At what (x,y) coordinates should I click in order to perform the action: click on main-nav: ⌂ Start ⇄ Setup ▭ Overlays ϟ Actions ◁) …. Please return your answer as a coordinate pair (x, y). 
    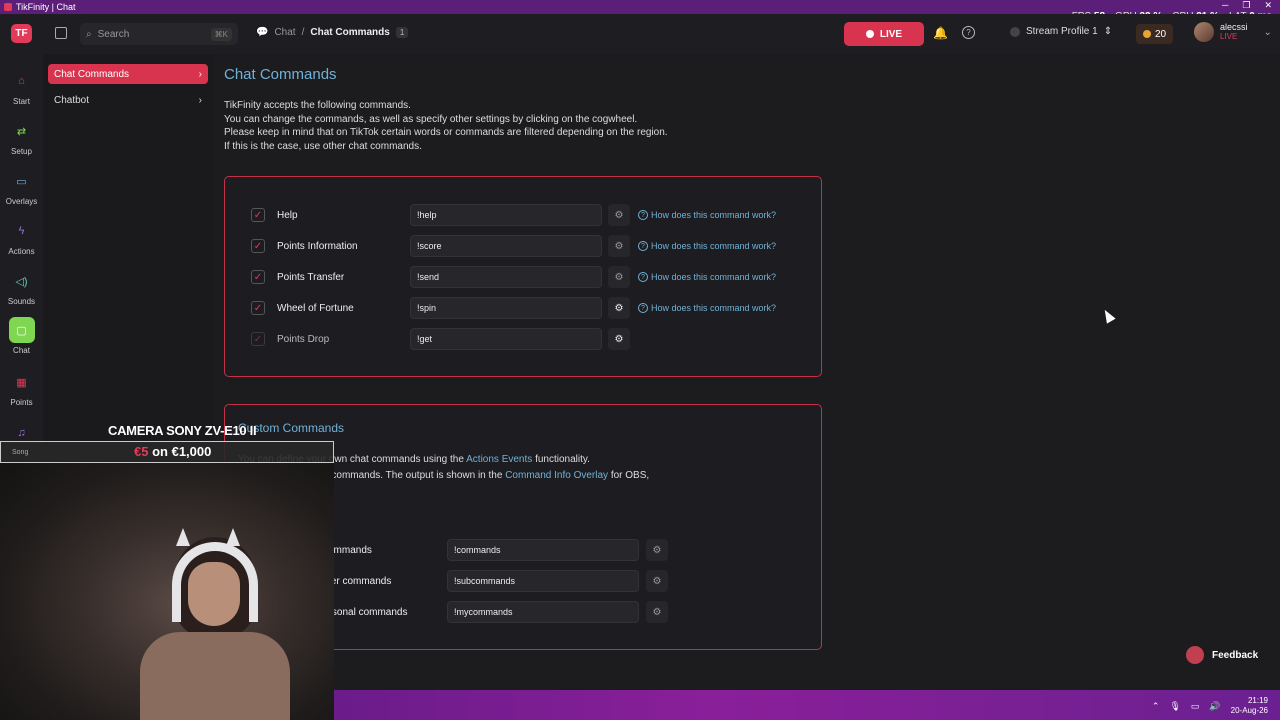
    Looking at the image, I should click on (21, 249).